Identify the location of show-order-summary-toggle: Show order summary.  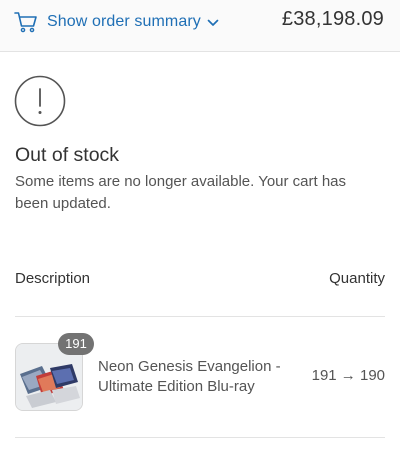
(116, 22).